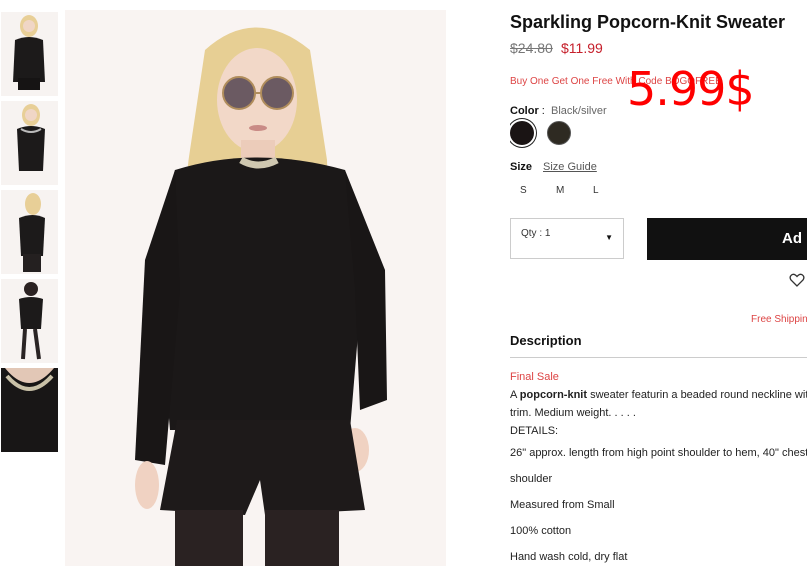  Describe the element at coordinates (534, 377) in the screenshot. I see `final-sale-label: Final Sale` at that location.